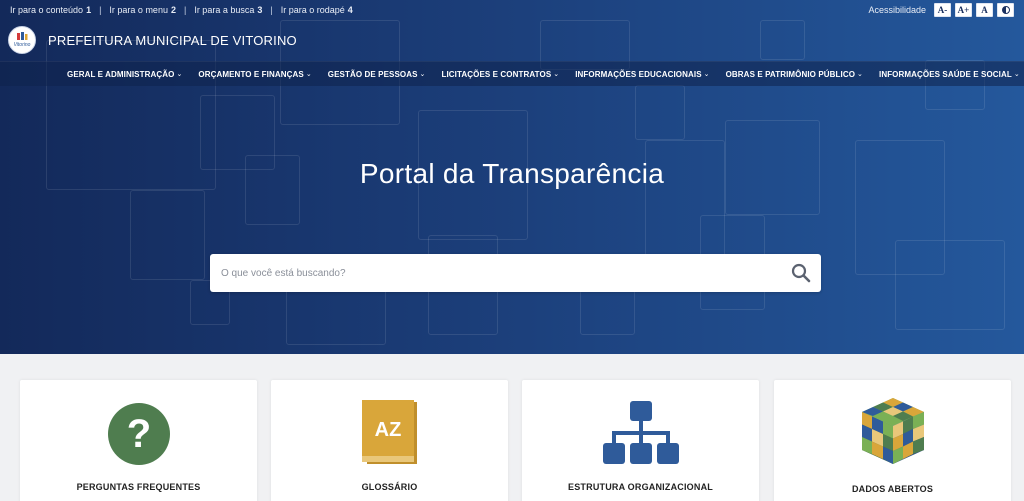 The width and height of the screenshot is (1024, 501). What do you see at coordinates (224, 10) in the screenshot?
I see `skip-link-label: Ir para a busca` at bounding box center [224, 10].